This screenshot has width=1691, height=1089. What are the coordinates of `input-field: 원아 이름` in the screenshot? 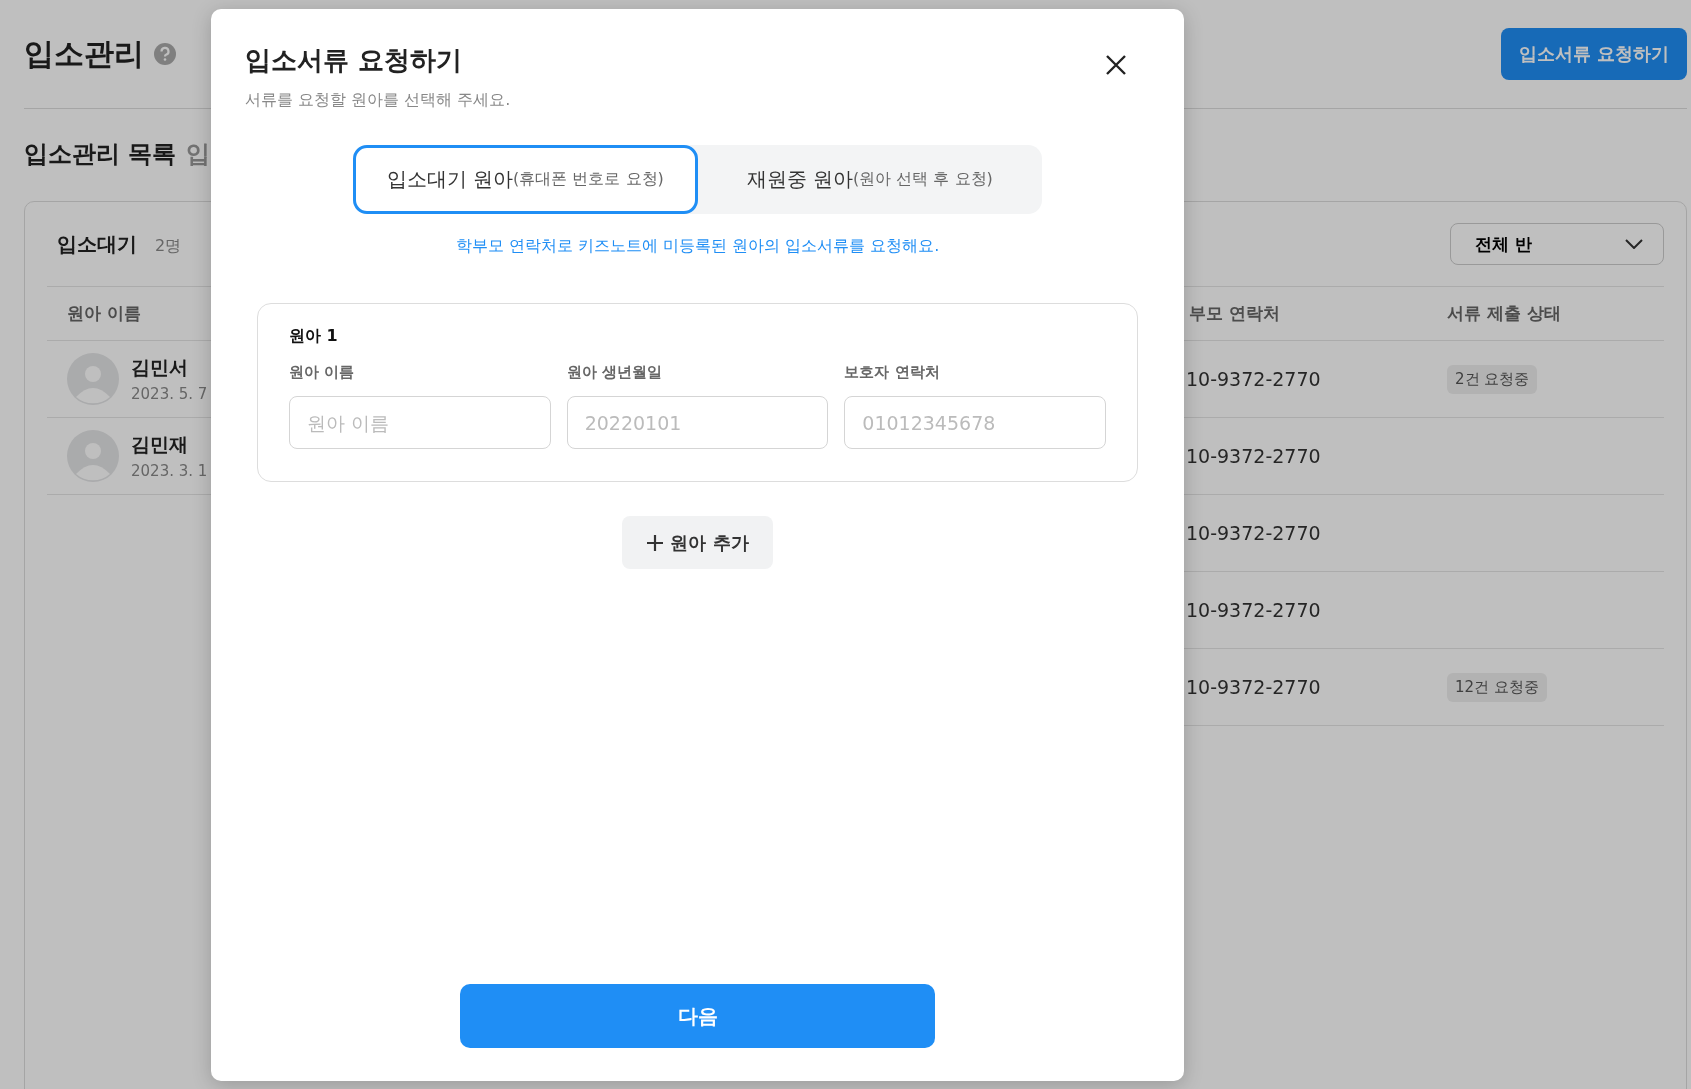 It's located at (420, 422).